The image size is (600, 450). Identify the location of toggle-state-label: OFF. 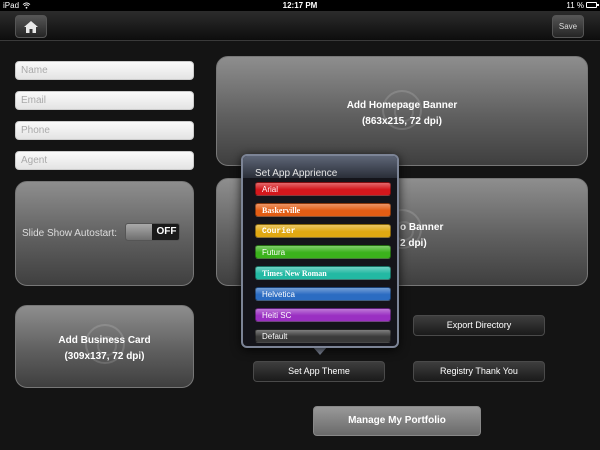
(166, 231).